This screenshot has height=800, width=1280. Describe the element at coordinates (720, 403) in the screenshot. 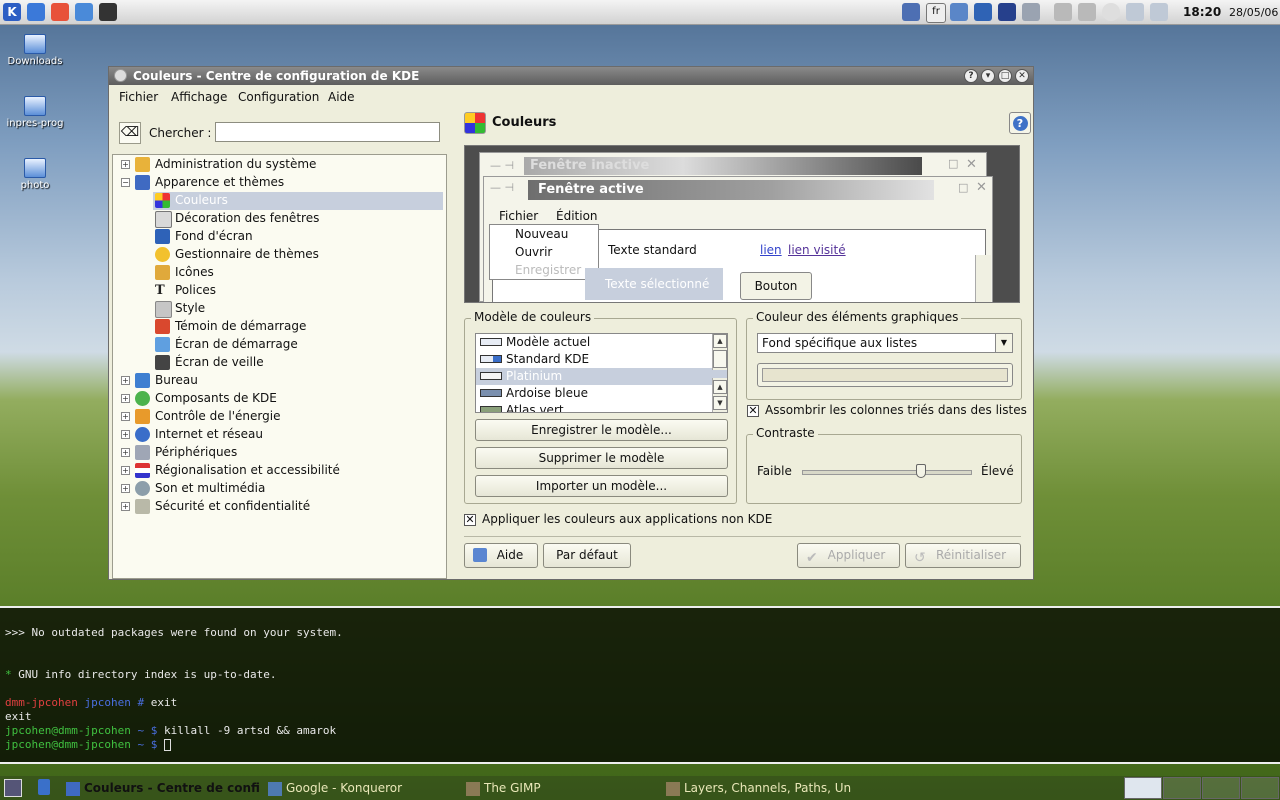

I see `scroll-down-icon: ▼` at that location.